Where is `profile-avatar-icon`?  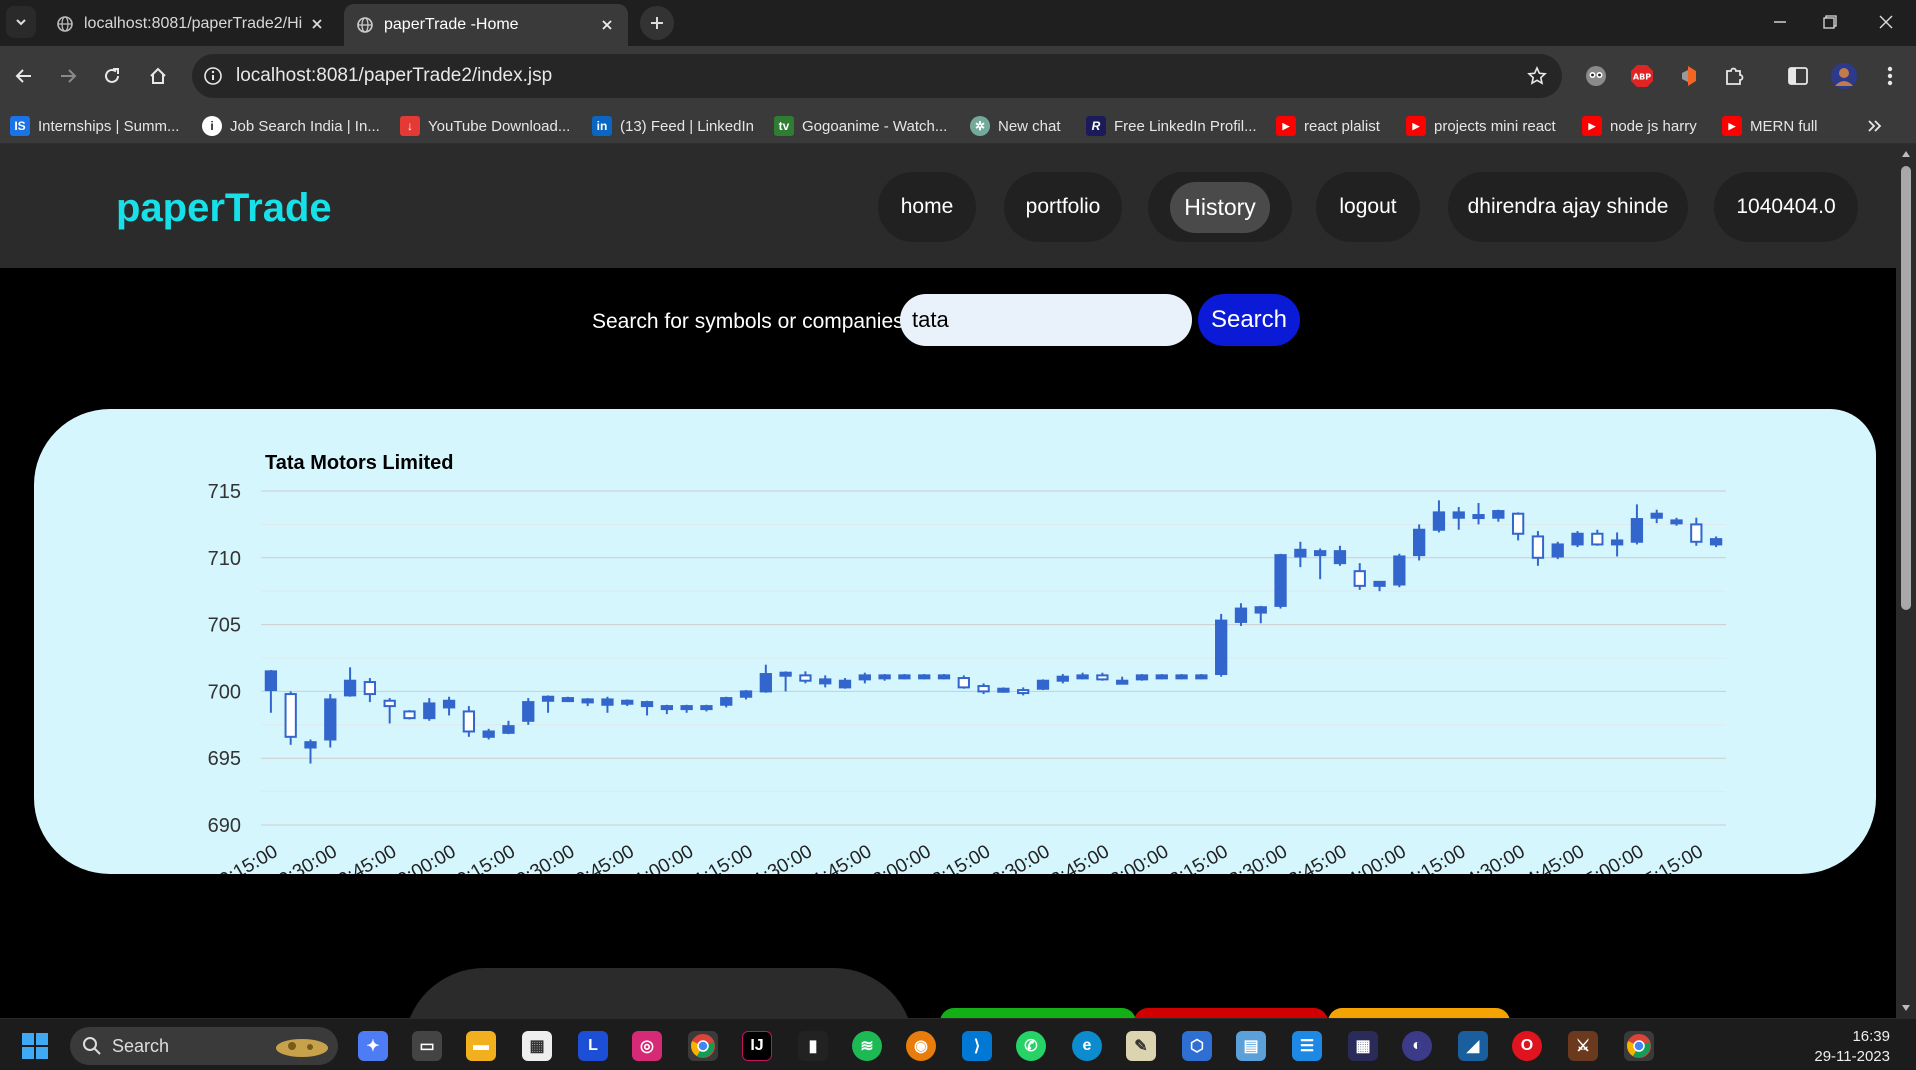
profile-avatar-icon is located at coordinates (1844, 76).